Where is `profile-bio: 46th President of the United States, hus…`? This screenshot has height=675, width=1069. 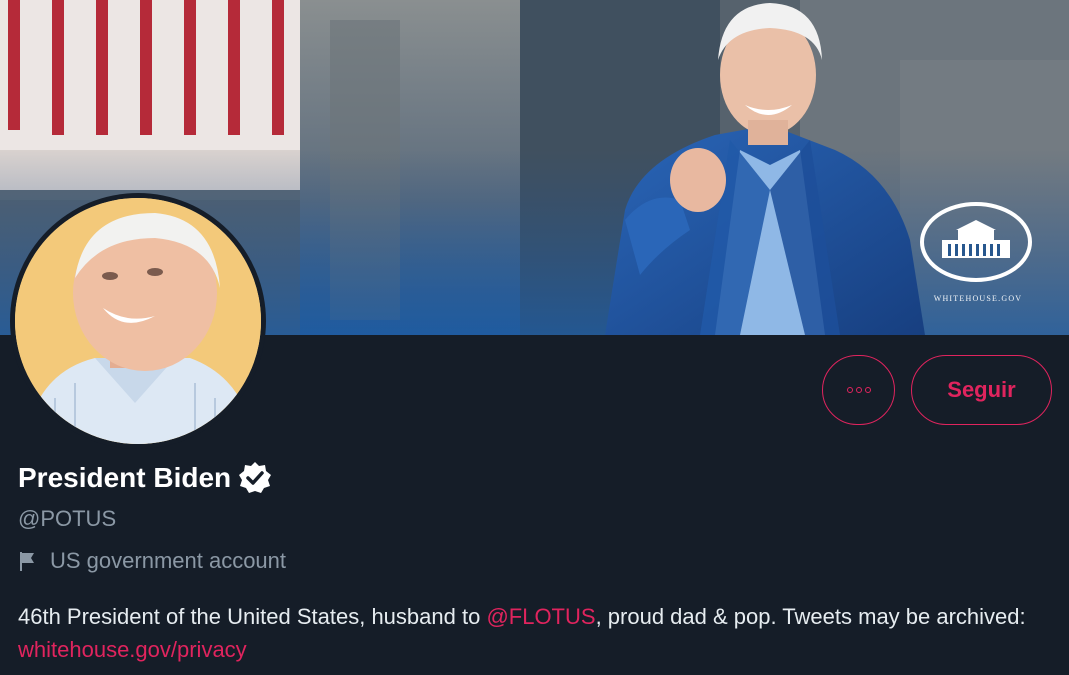
profile-bio: 46th President of the United States, hus… is located at coordinates (538, 633).